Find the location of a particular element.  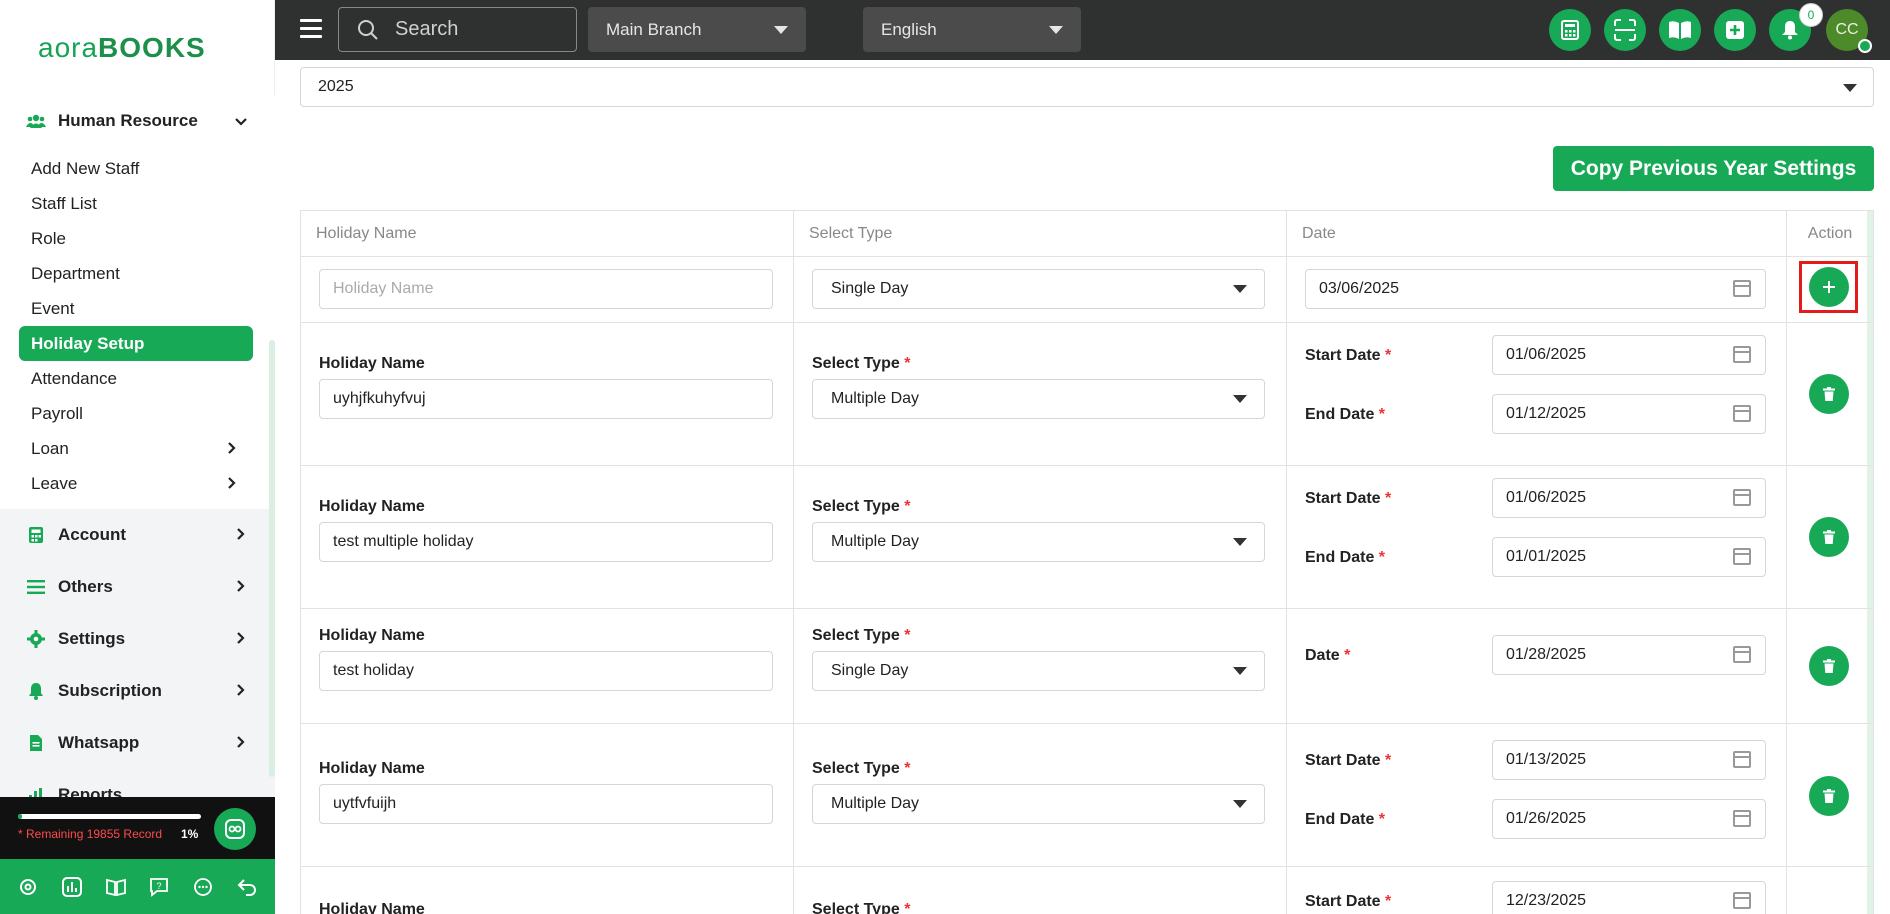

year-value: 2025 is located at coordinates (336, 86).